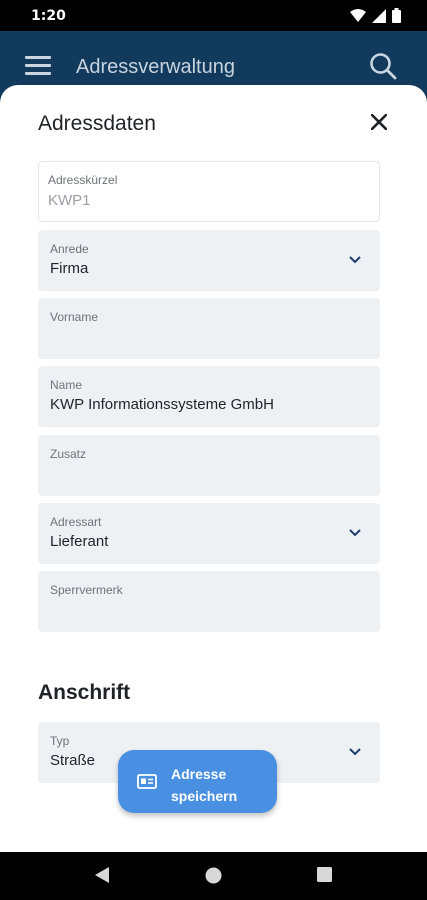 This screenshot has height=900, width=427. I want to click on signal-icon, so click(379, 15).